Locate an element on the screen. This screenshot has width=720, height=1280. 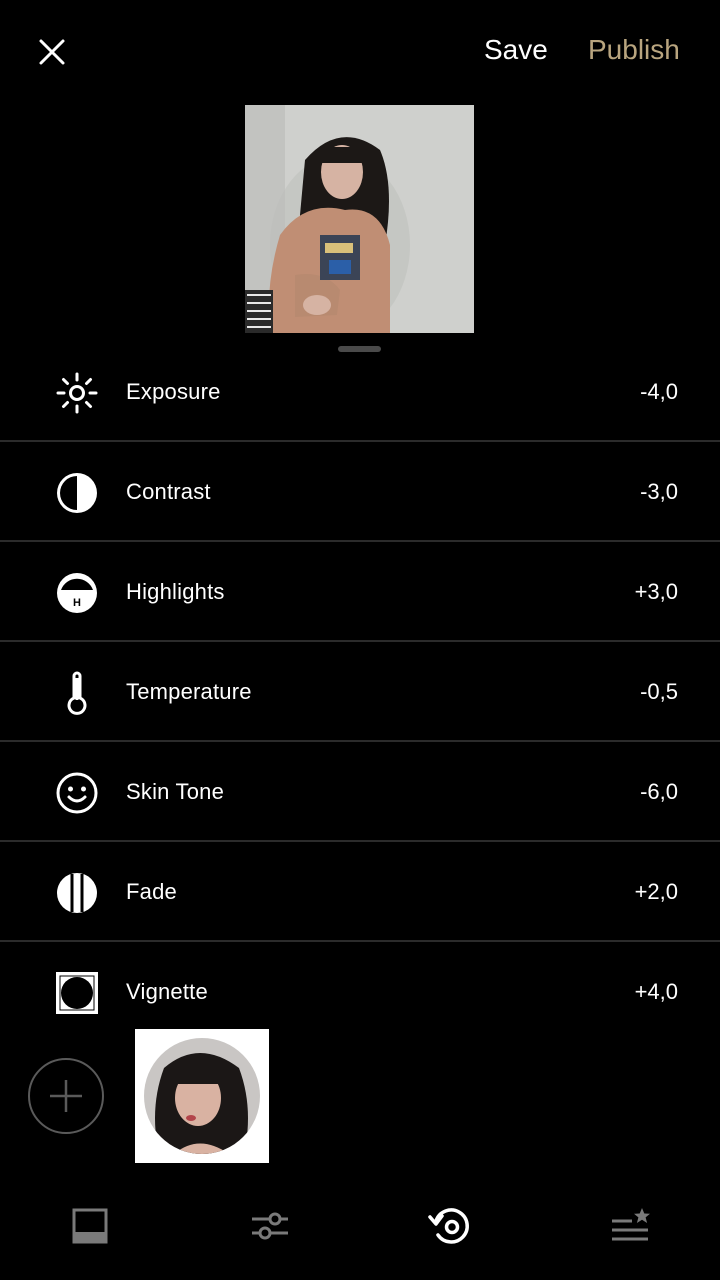
skin-tone-face-icon is located at coordinates (77, 793).